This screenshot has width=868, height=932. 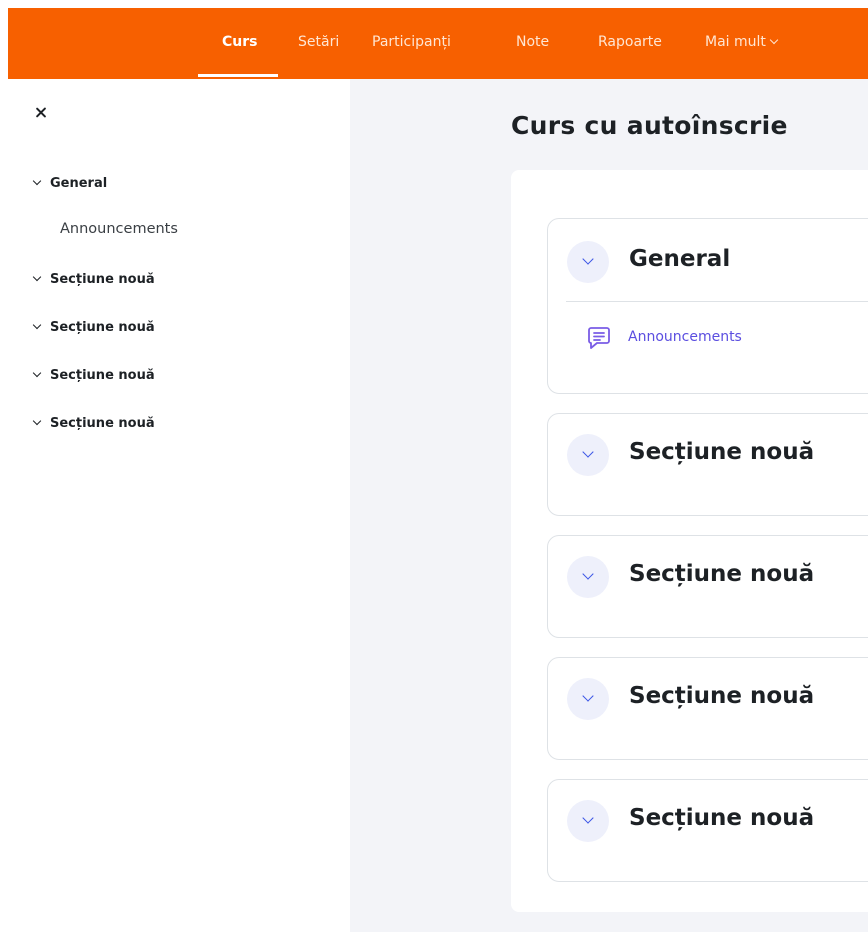 I want to click on course-index-section-5: Secțiune nouă, so click(x=93, y=423).